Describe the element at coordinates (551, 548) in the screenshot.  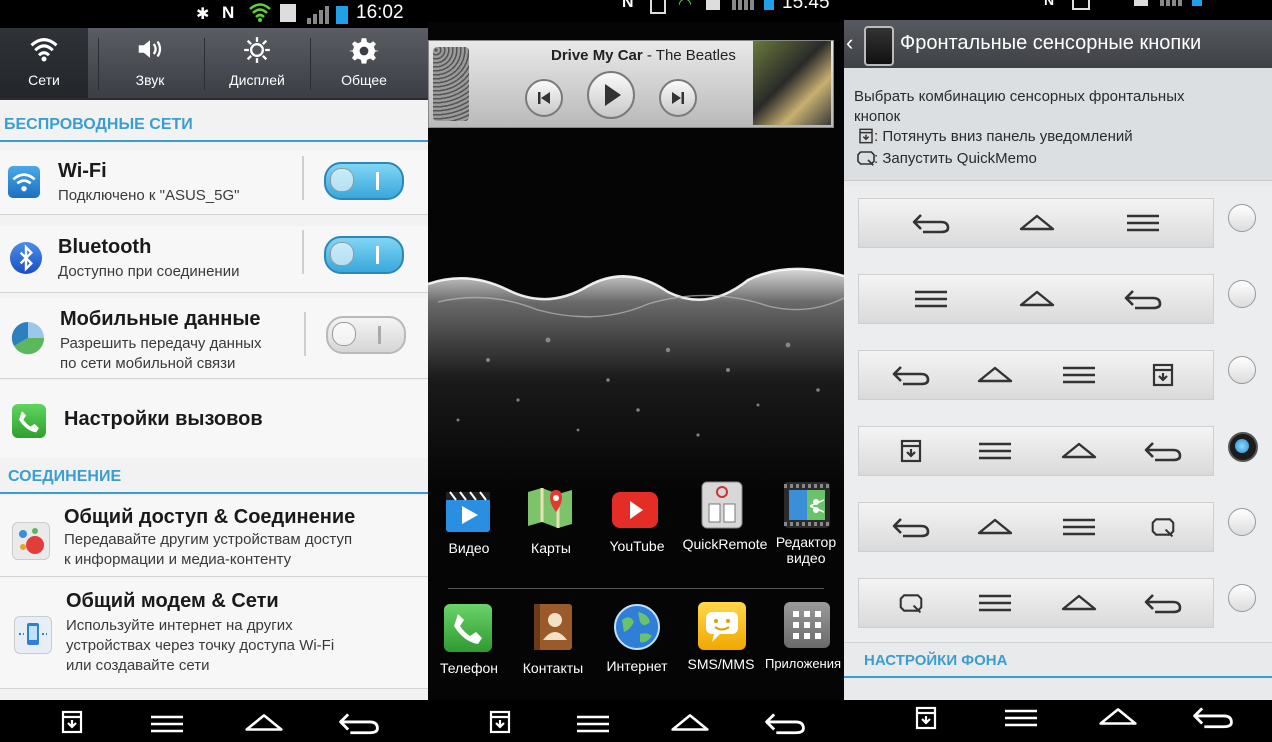
I see `app-label: Карты` at that location.